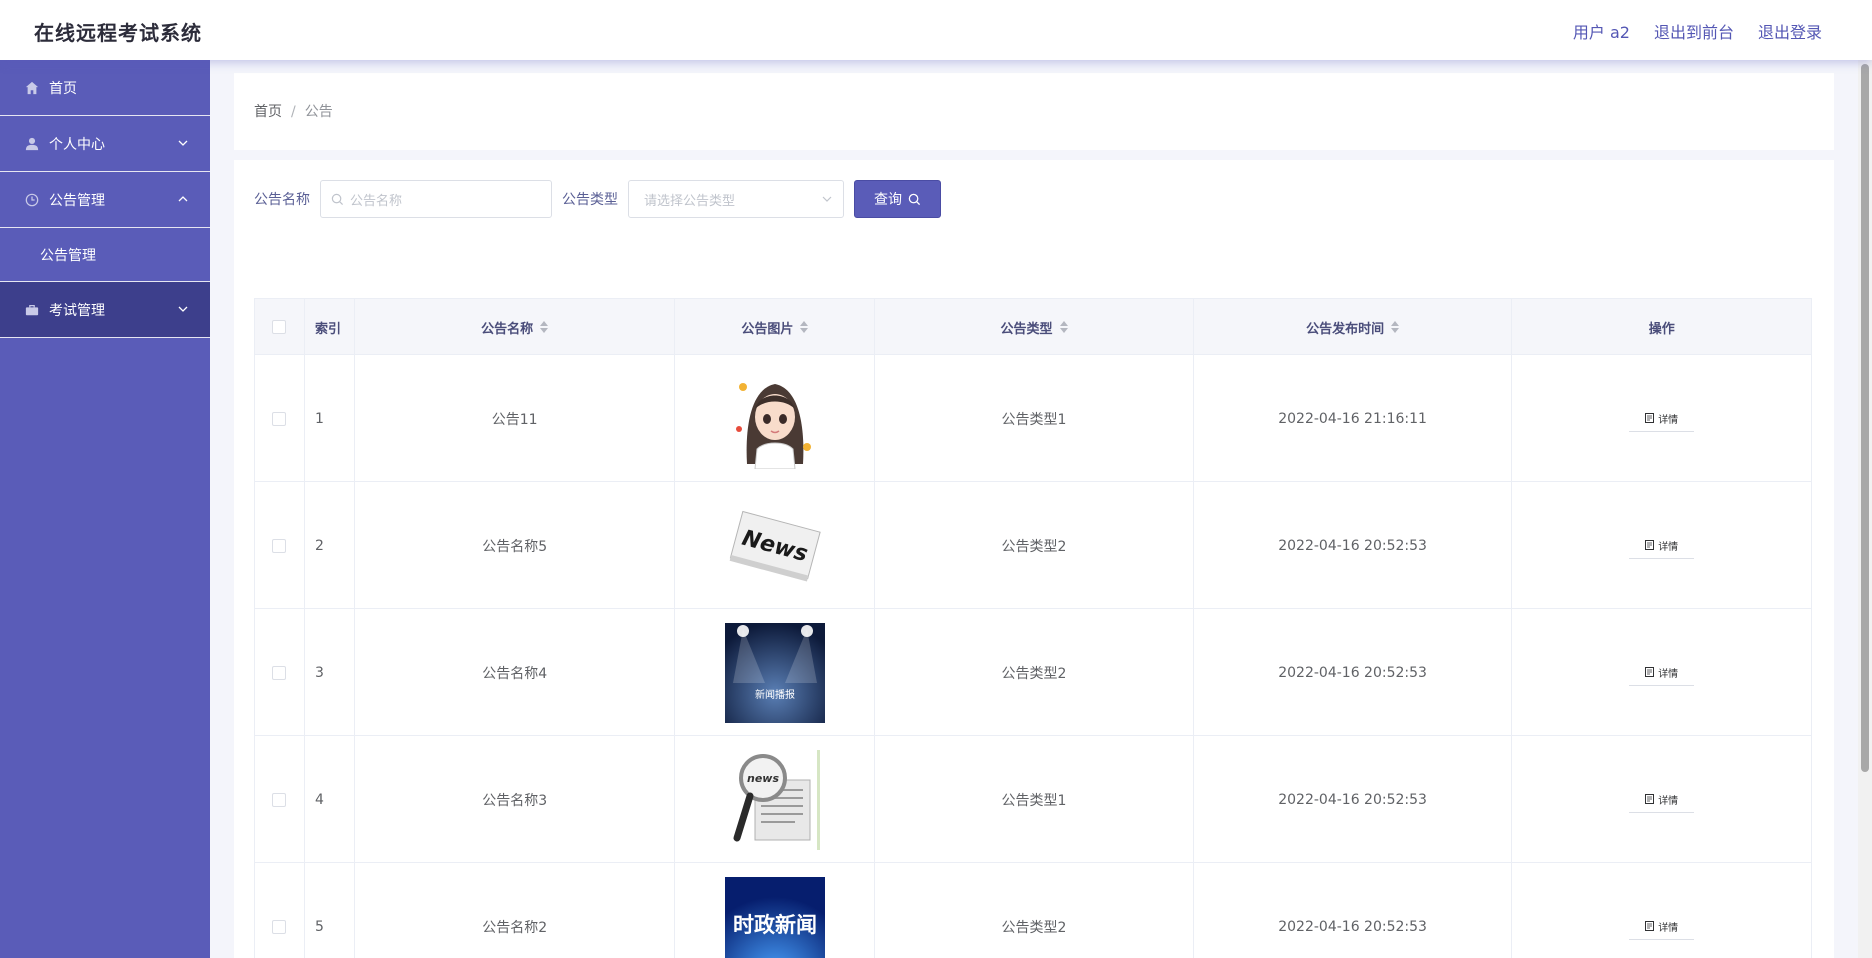  Describe the element at coordinates (775, 694) in the screenshot. I see `stage-image-caption: 新闻播报` at that location.